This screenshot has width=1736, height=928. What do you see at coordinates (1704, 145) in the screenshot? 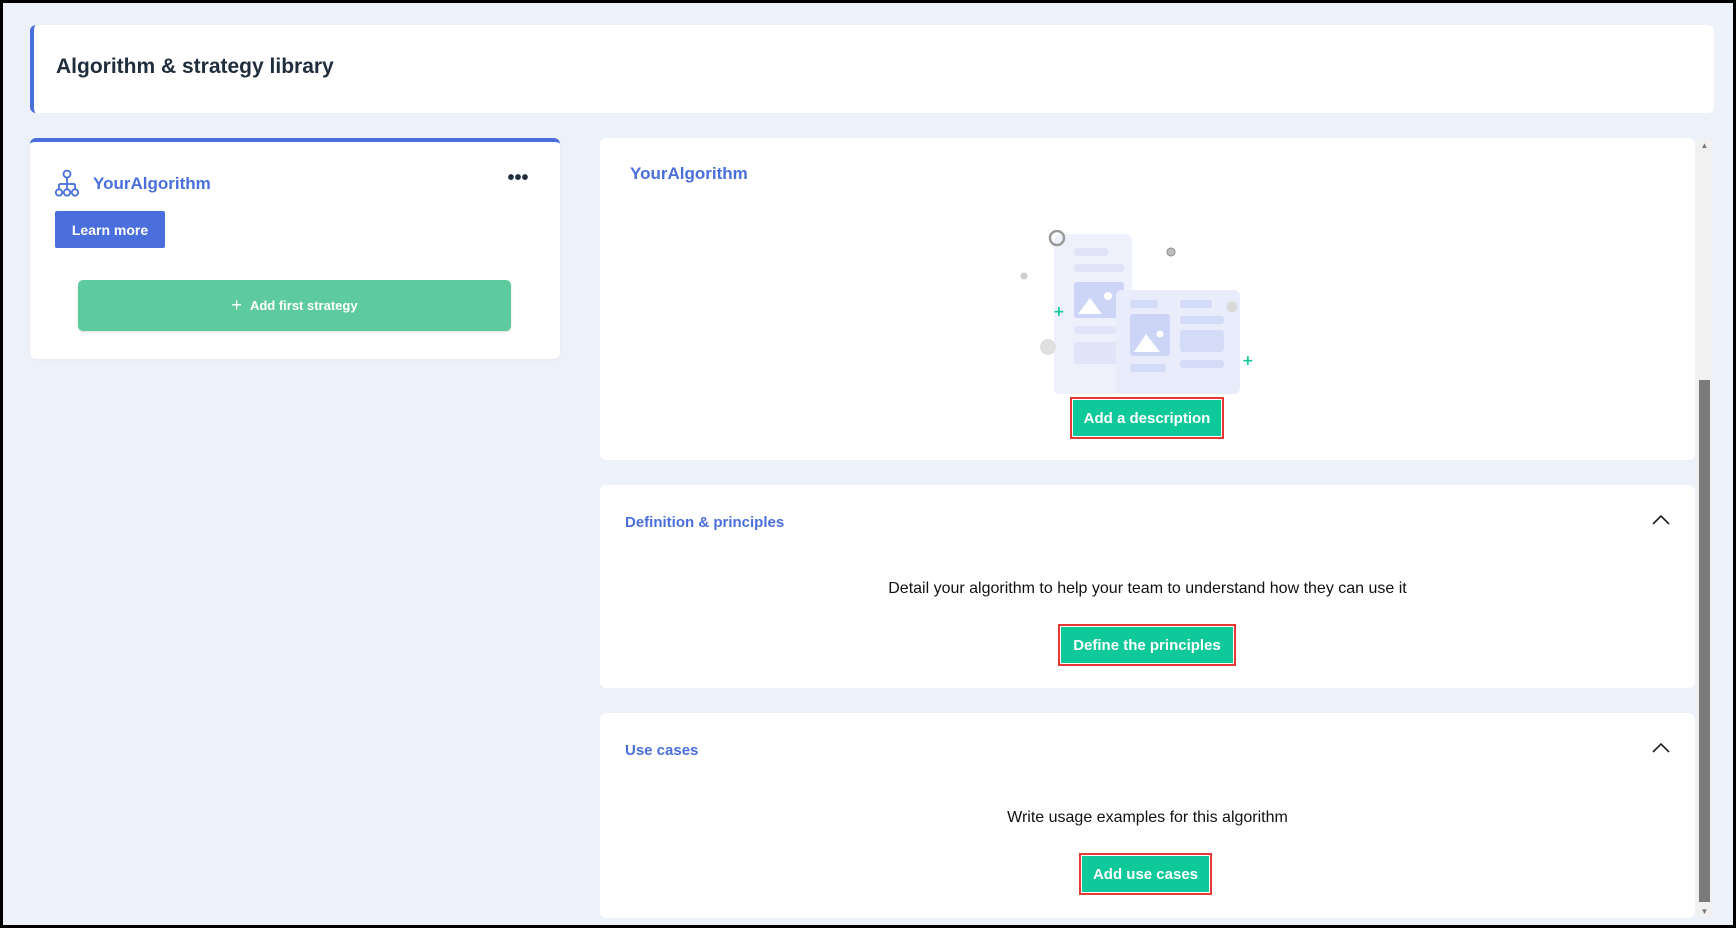
I see `scroll-up-arrow-icon: ▲` at bounding box center [1704, 145].